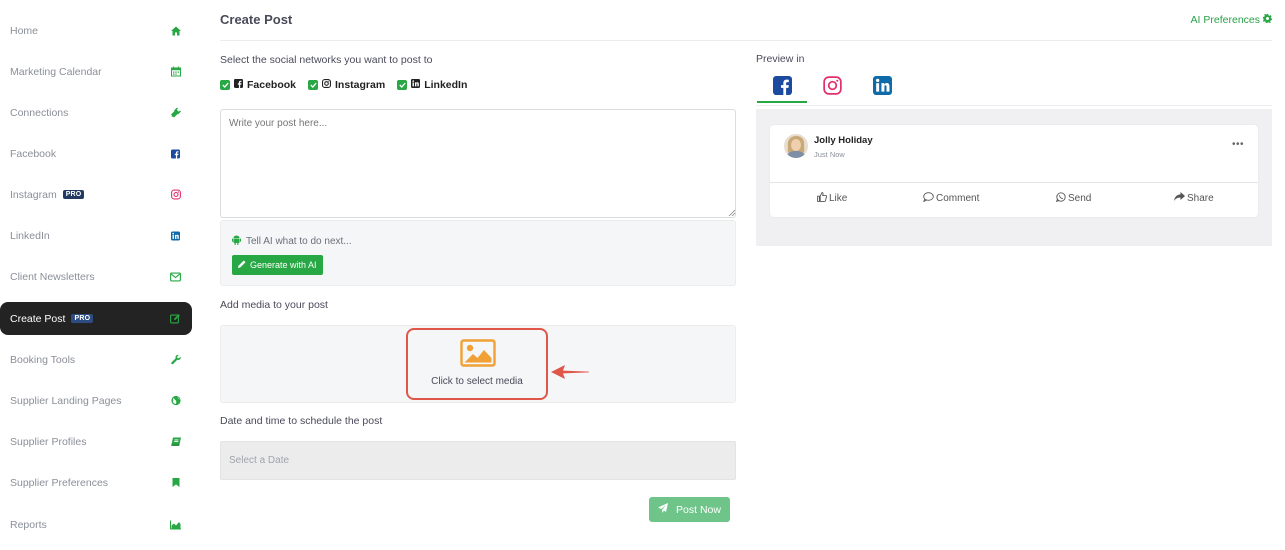  I want to click on arrow-left-icon, so click(570, 372).